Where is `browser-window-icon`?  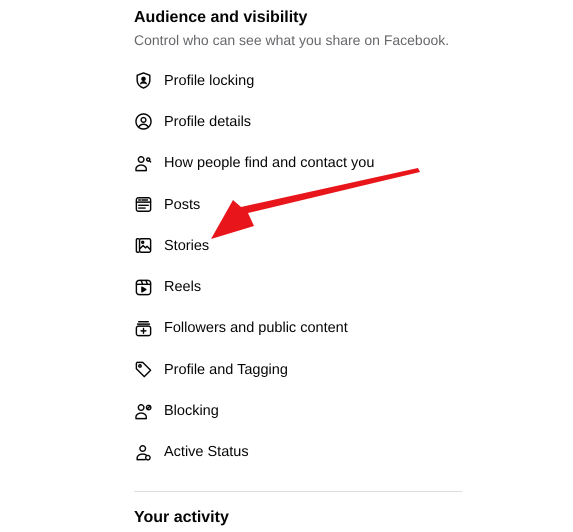
browser-window-icon is located at coordinates (143, 204).